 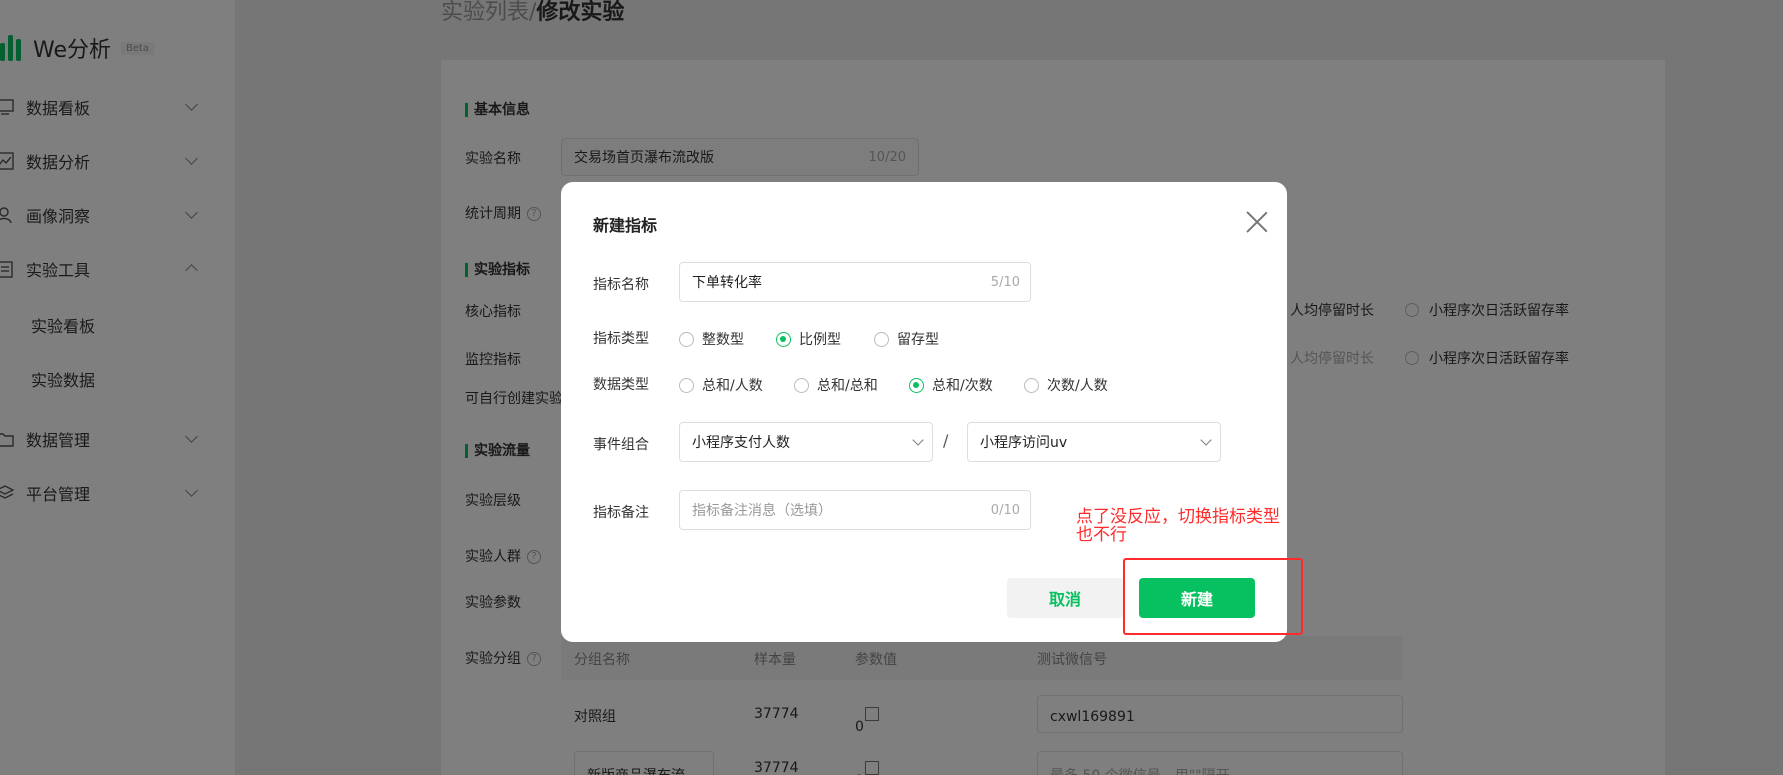 I want to click on metric-note-input: 指标备注消息（选填） 0/10, so click(x=855, y=510).